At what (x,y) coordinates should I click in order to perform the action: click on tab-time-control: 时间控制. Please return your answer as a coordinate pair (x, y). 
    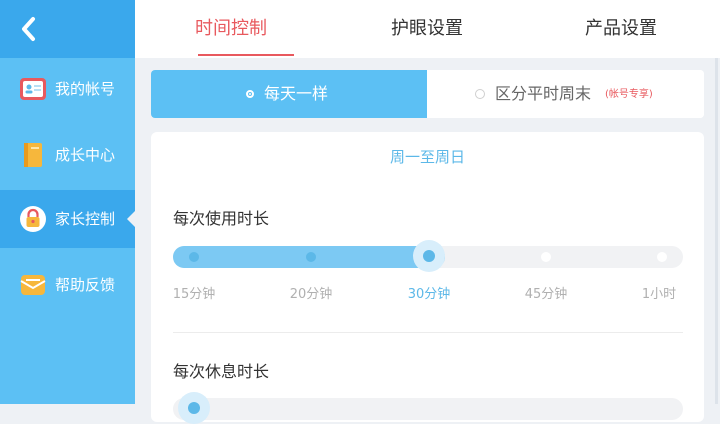
    Looking at the image, I should click on (231, 29).